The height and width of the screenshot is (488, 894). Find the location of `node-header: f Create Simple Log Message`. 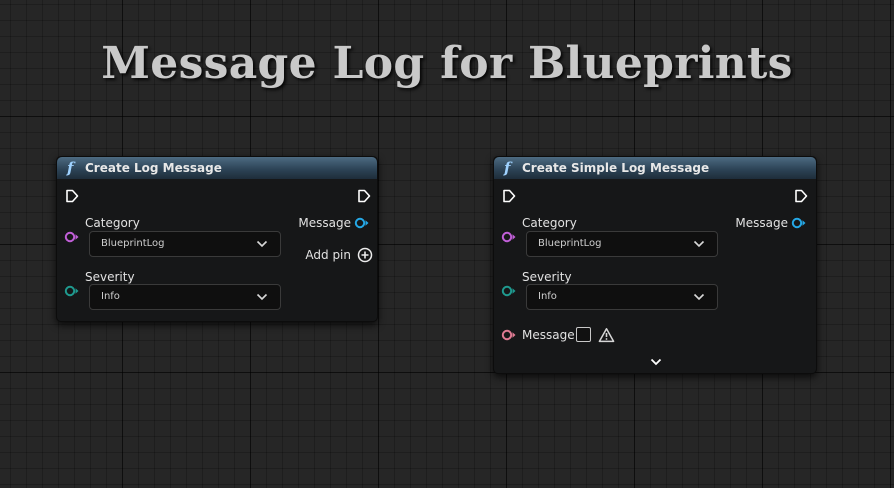

node-header: f Create Simple Log Message is located at coordinates (655, 168).